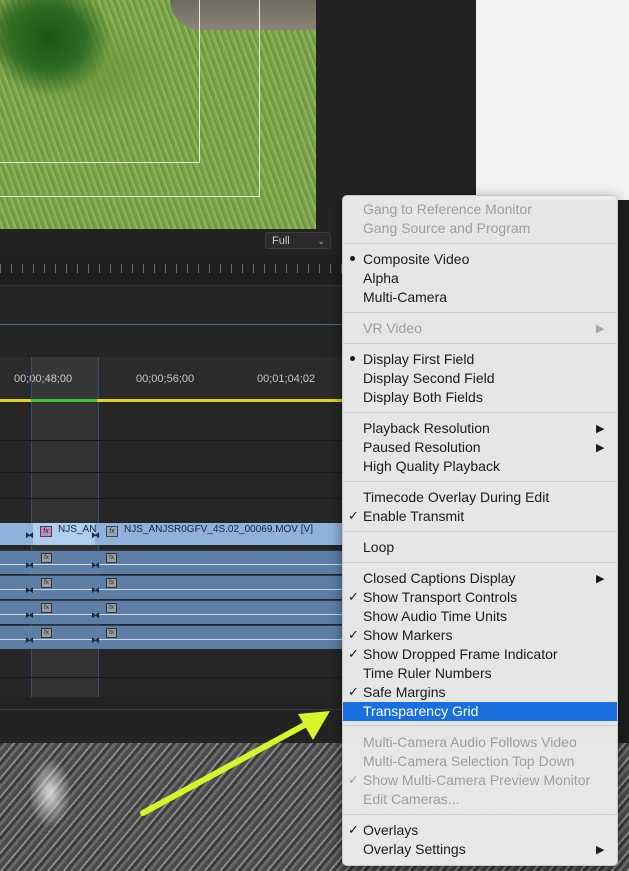 This screenshot has width=629, height=871. Describe the element at coordinates (404, 692) in the screenshot. I see `menu-item-safe-margins: Safe Margins` at that location.